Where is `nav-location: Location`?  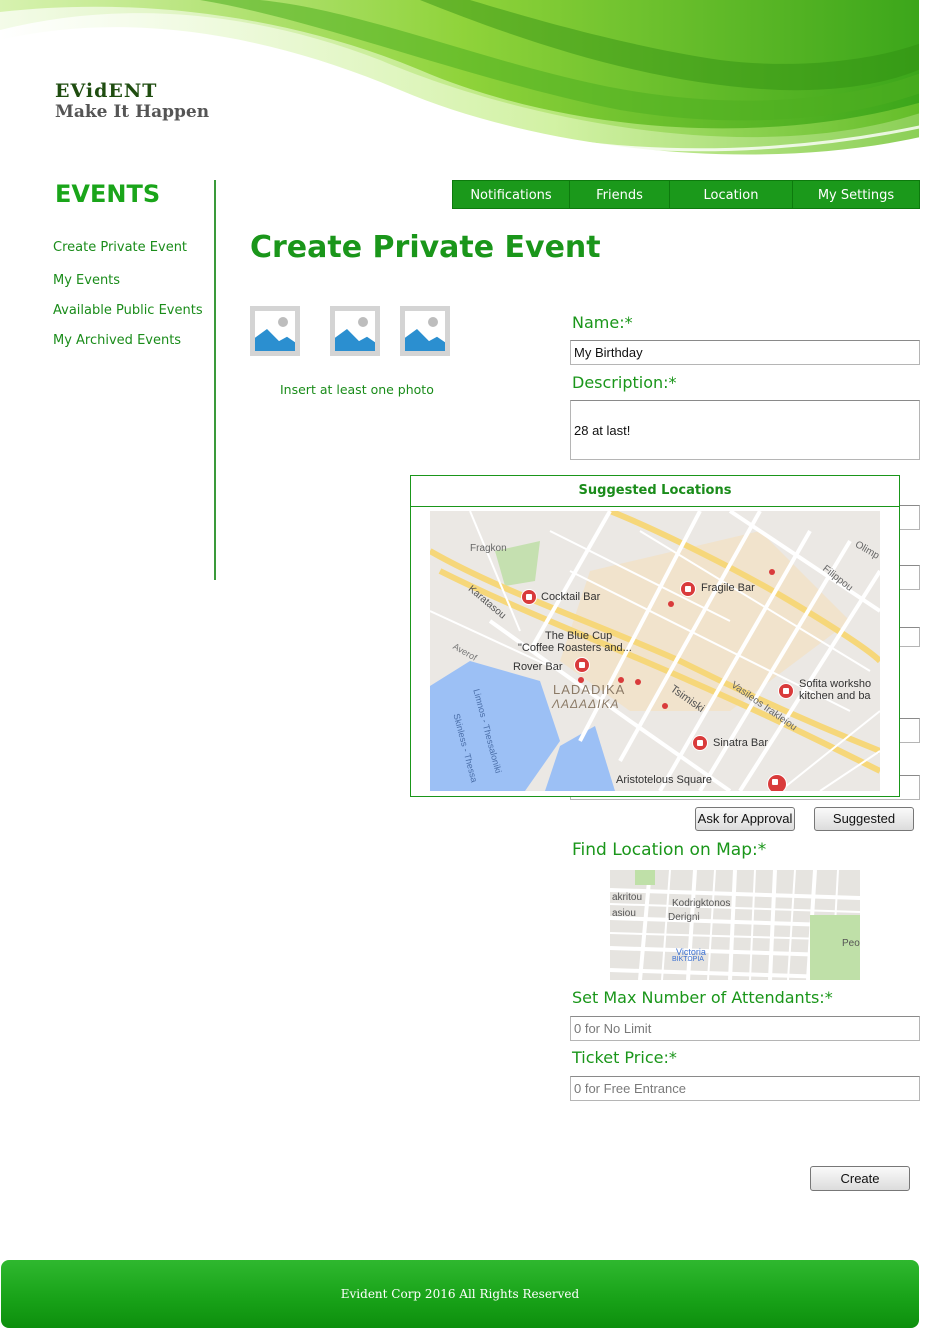 nav-location: Location is located at coordinates (731, 194).